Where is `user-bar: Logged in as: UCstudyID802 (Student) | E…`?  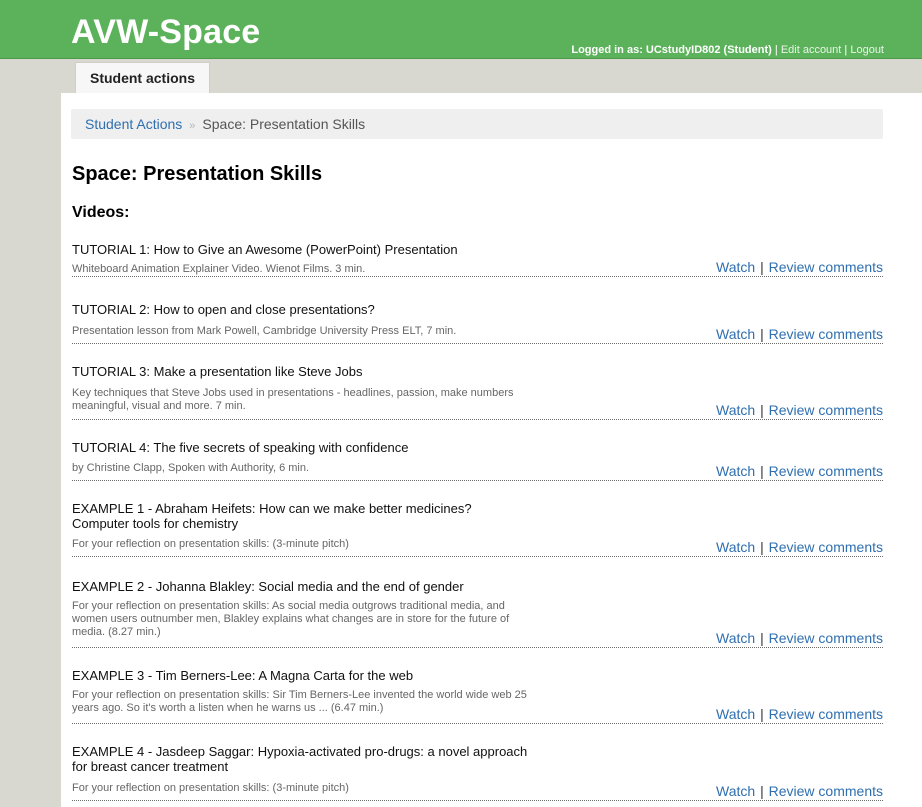 user-bar: Logged in as: UCstudyID802 (Student) | E… is located at coordinates (727, 50).